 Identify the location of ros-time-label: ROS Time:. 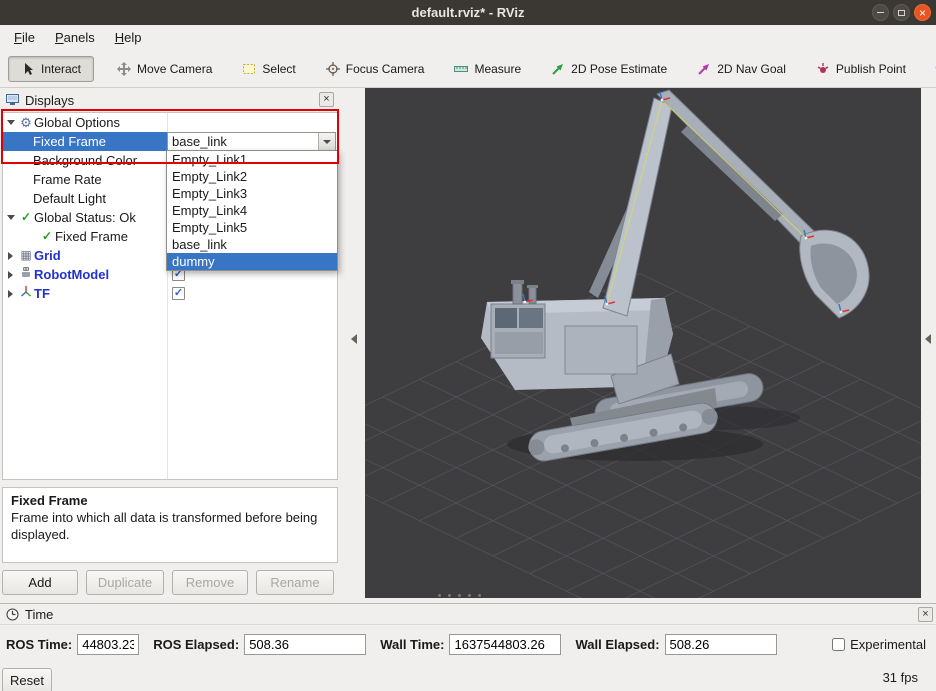
(39, 644).